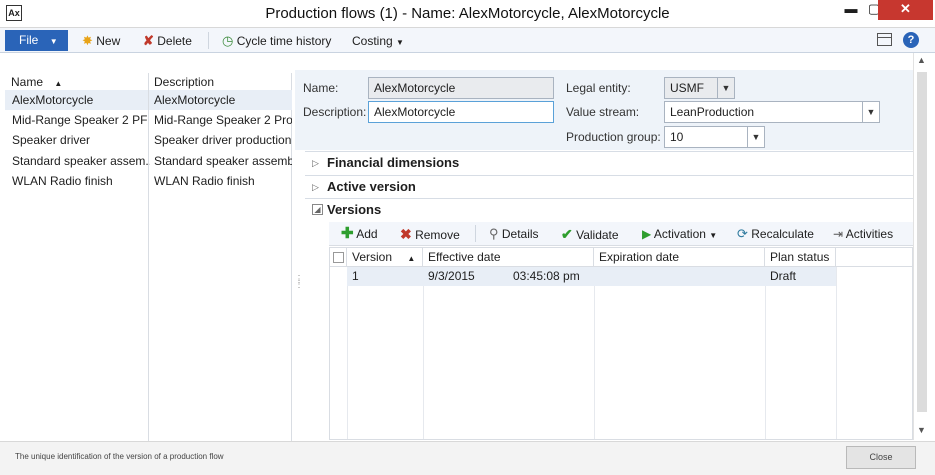  I want to click on activities-button: ⇥ Activities, so click(863, 234).